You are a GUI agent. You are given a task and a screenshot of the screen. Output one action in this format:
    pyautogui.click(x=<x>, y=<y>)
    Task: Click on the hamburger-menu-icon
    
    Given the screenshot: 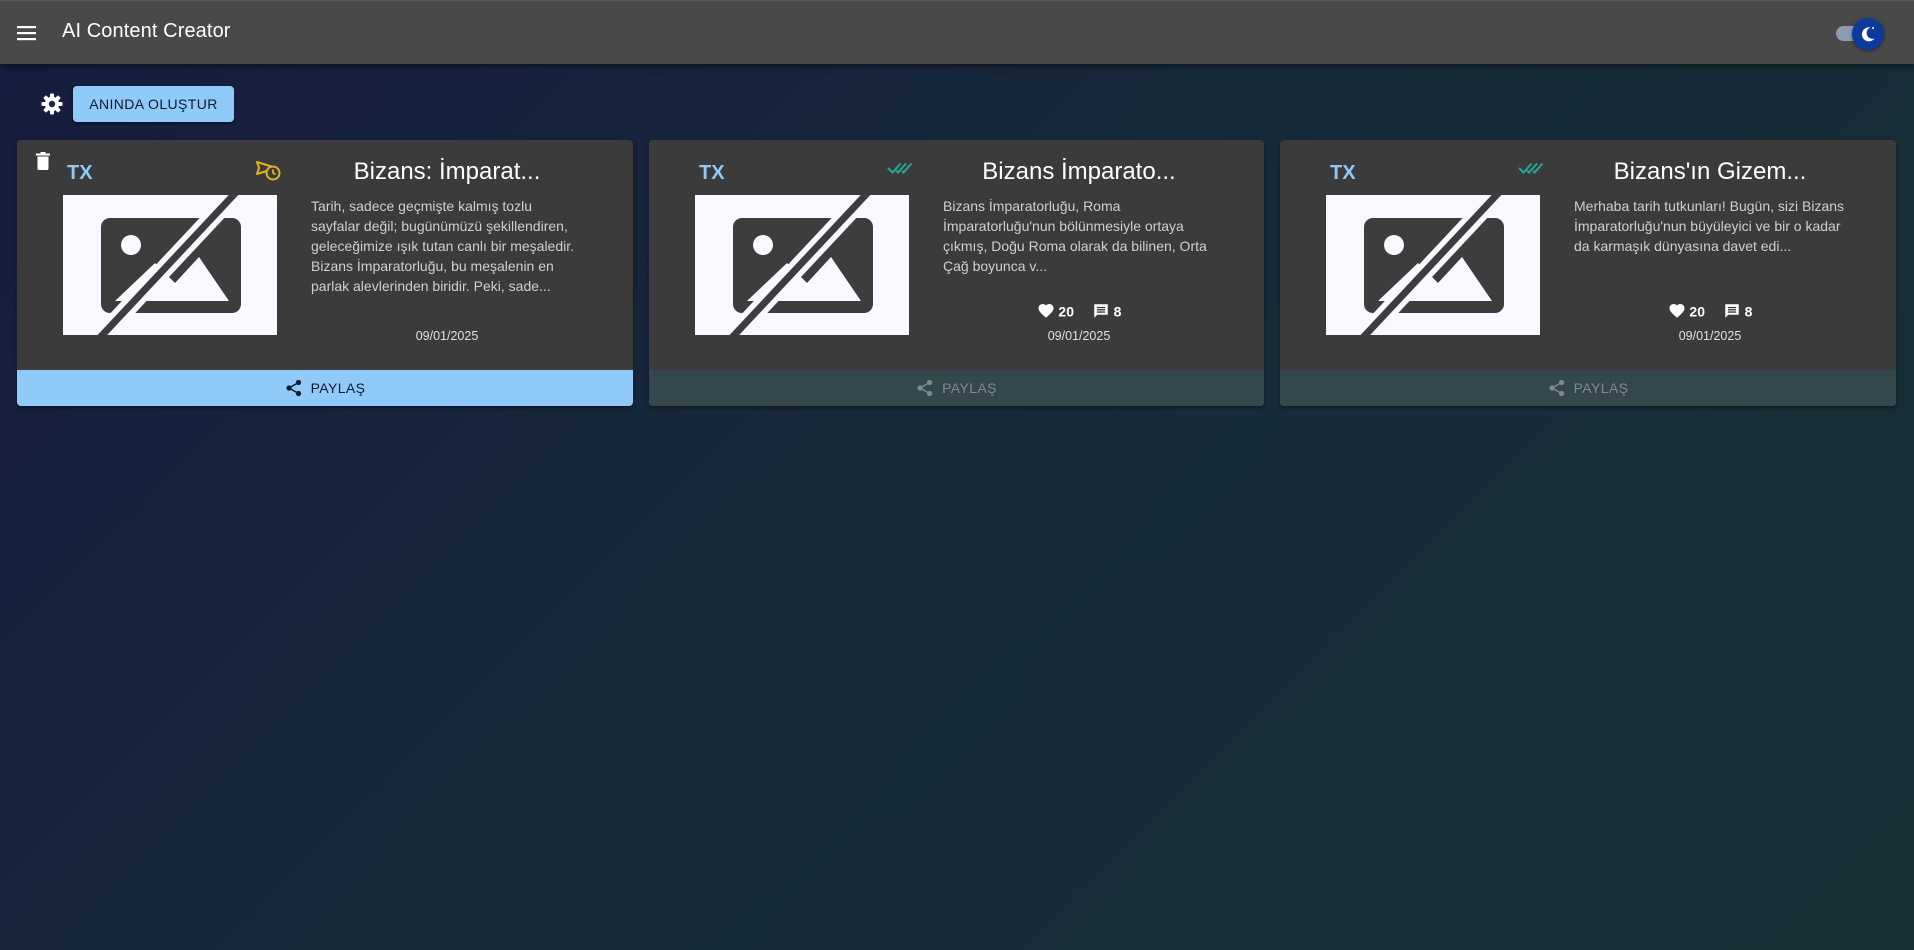 What is the action you would take?
    pyautogui.click(x=27, y=33)
    